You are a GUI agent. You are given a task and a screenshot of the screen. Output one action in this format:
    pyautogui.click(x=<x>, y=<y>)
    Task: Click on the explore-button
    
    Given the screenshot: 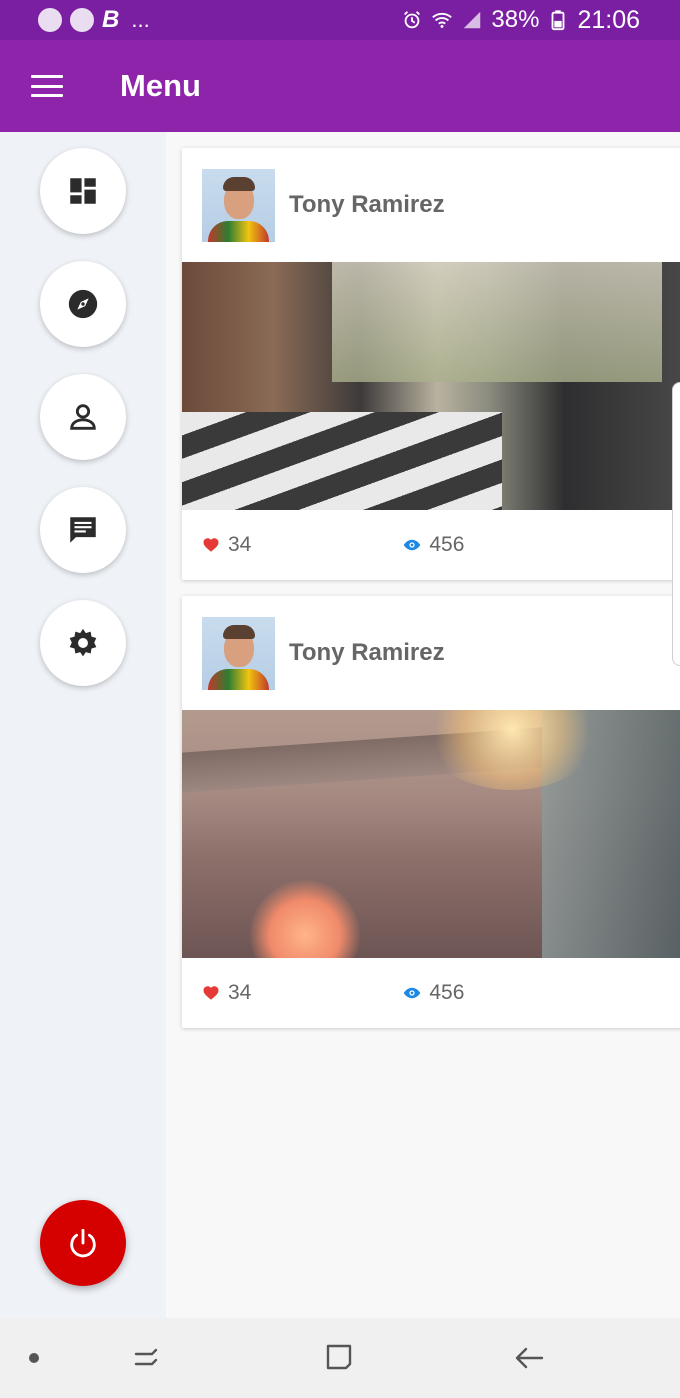 What is the action you would take?
    pyautogui.click(x=83, y=304)
    